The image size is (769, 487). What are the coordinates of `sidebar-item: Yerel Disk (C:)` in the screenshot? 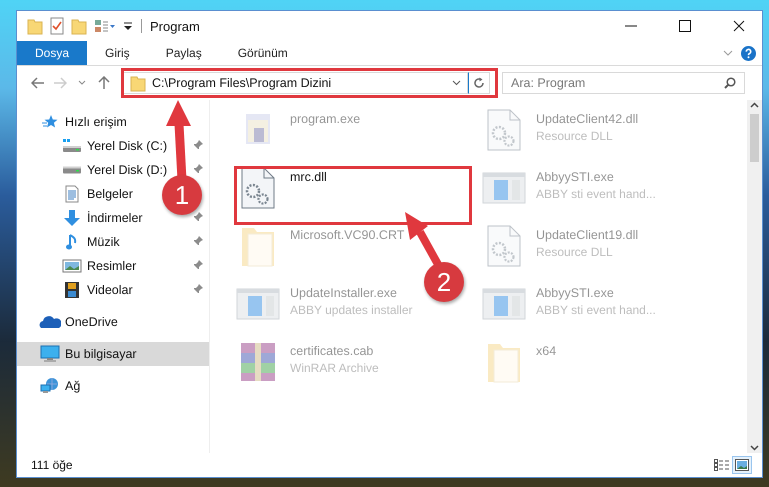 It's located at (94, 146).